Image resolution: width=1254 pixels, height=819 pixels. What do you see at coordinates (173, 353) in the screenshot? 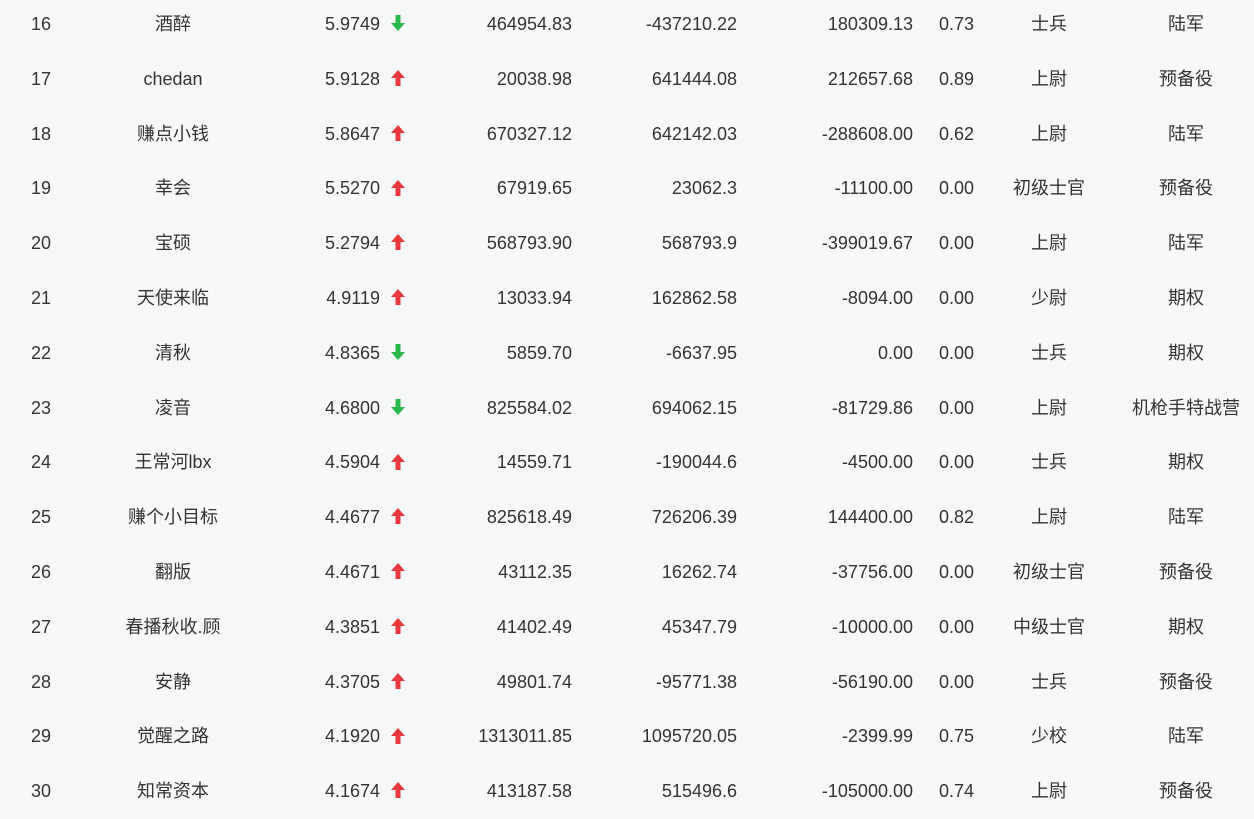
I see `name-cell: 清秋` at bounding box center [173, 353].